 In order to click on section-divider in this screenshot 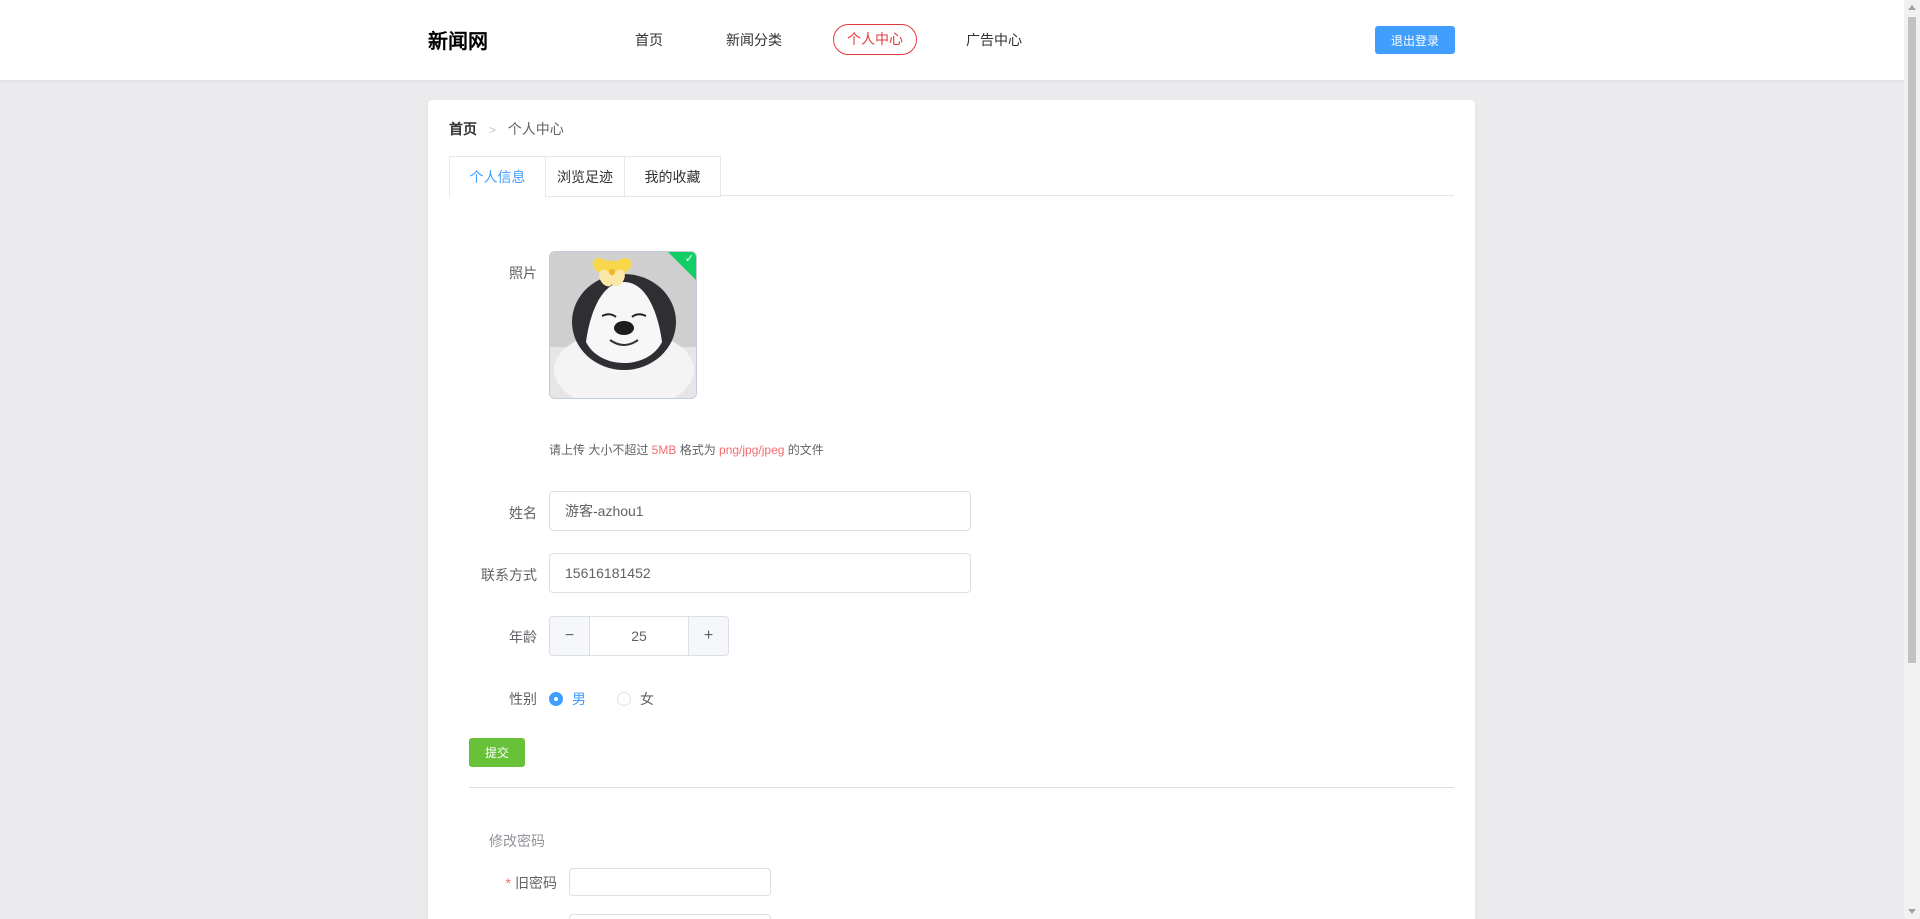, I will do `click(961, 787)`.